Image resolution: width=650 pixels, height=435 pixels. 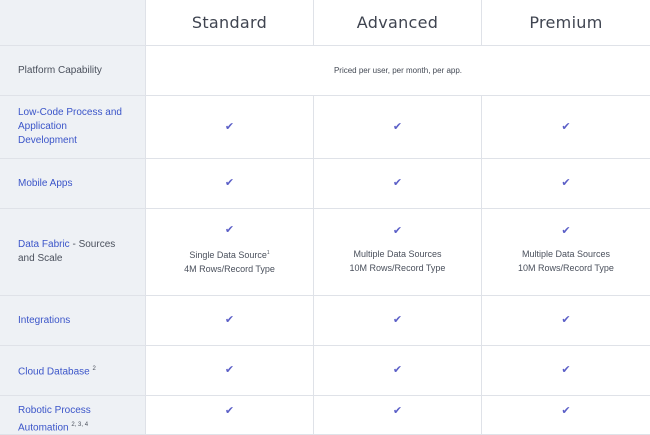 I want to click on cloud-database-advanced: ✔, so click(x=398, y=371).